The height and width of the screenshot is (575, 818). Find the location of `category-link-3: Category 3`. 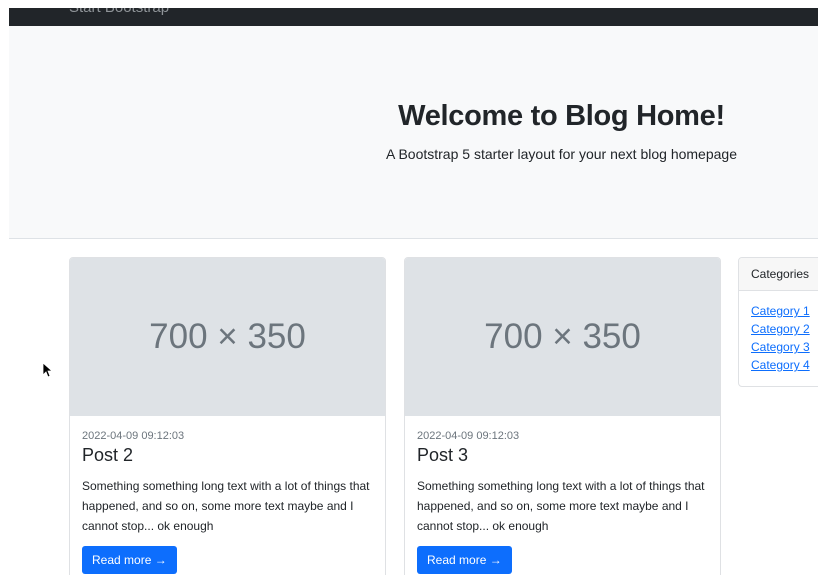

category-link-3: Category 3 is located at coordinates (780, 347).